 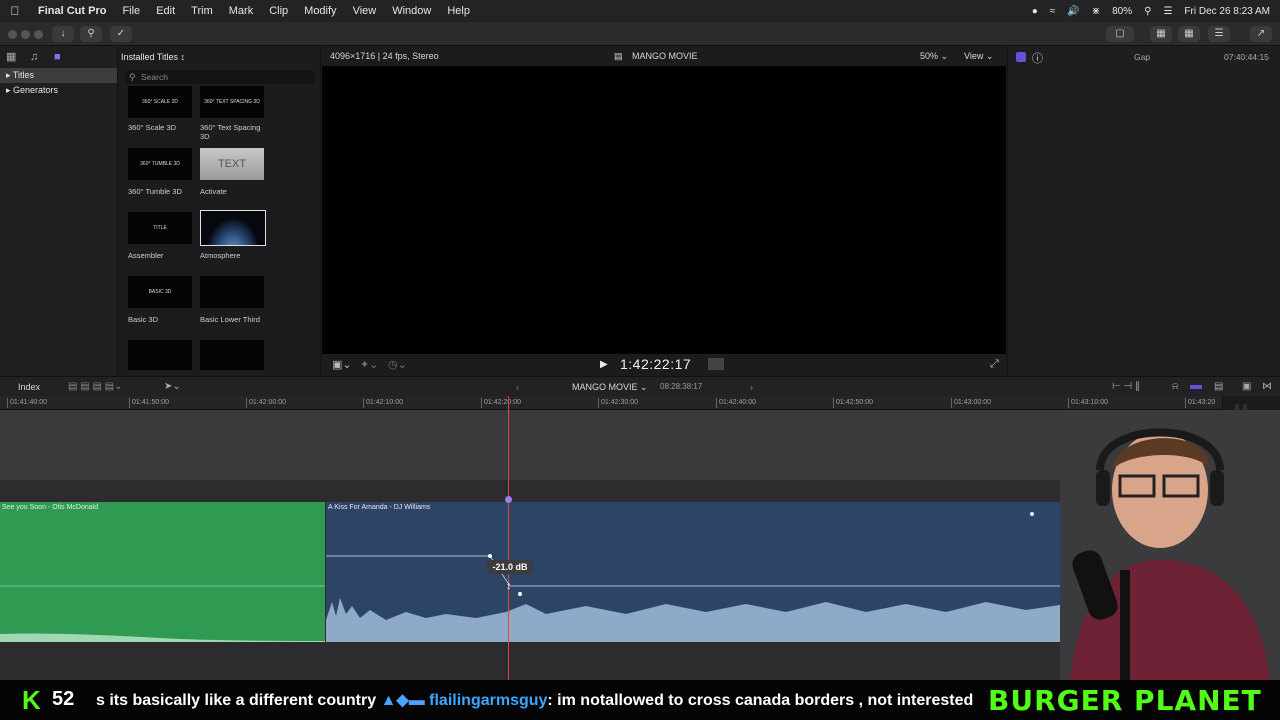 What do you see at coordinates (233, 228) in the screenshot?
I see `title-thumb-selected` at bounding box center [233, 228].